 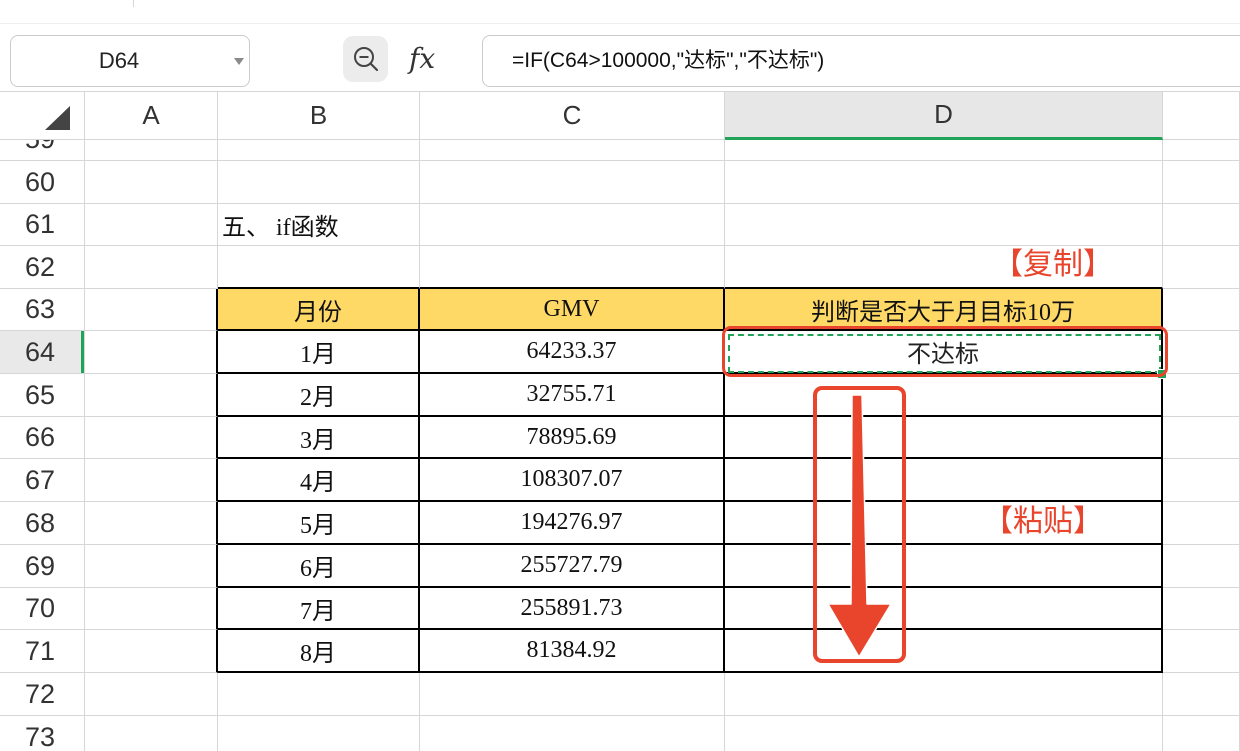 I want to click on column-header-b: B, so click(x=319, y=116).